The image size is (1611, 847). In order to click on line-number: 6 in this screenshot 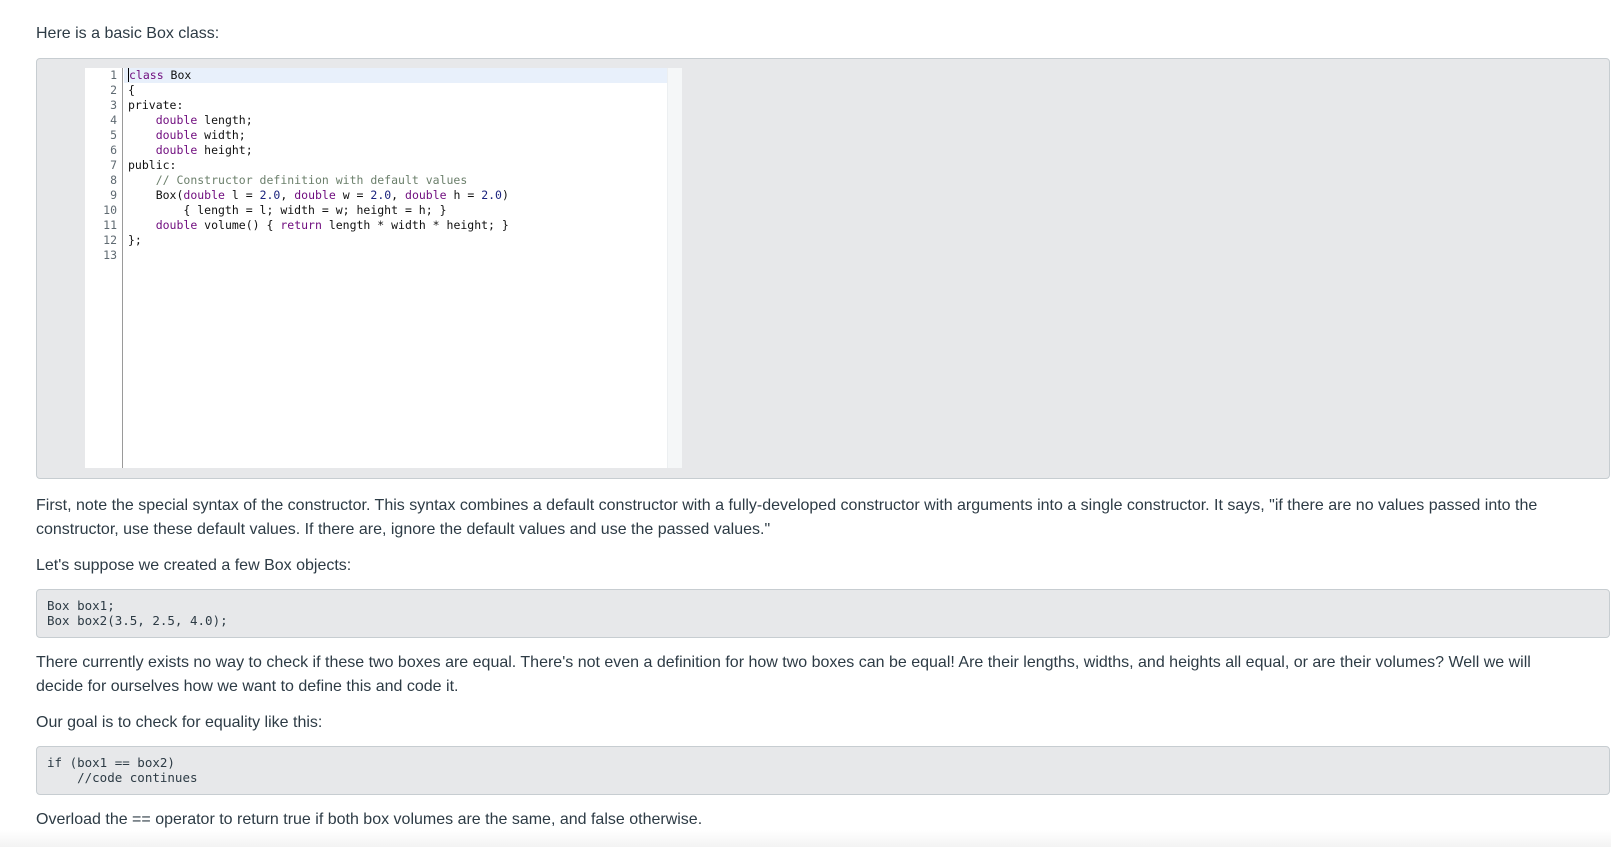, I will do `click(113, 150)`.